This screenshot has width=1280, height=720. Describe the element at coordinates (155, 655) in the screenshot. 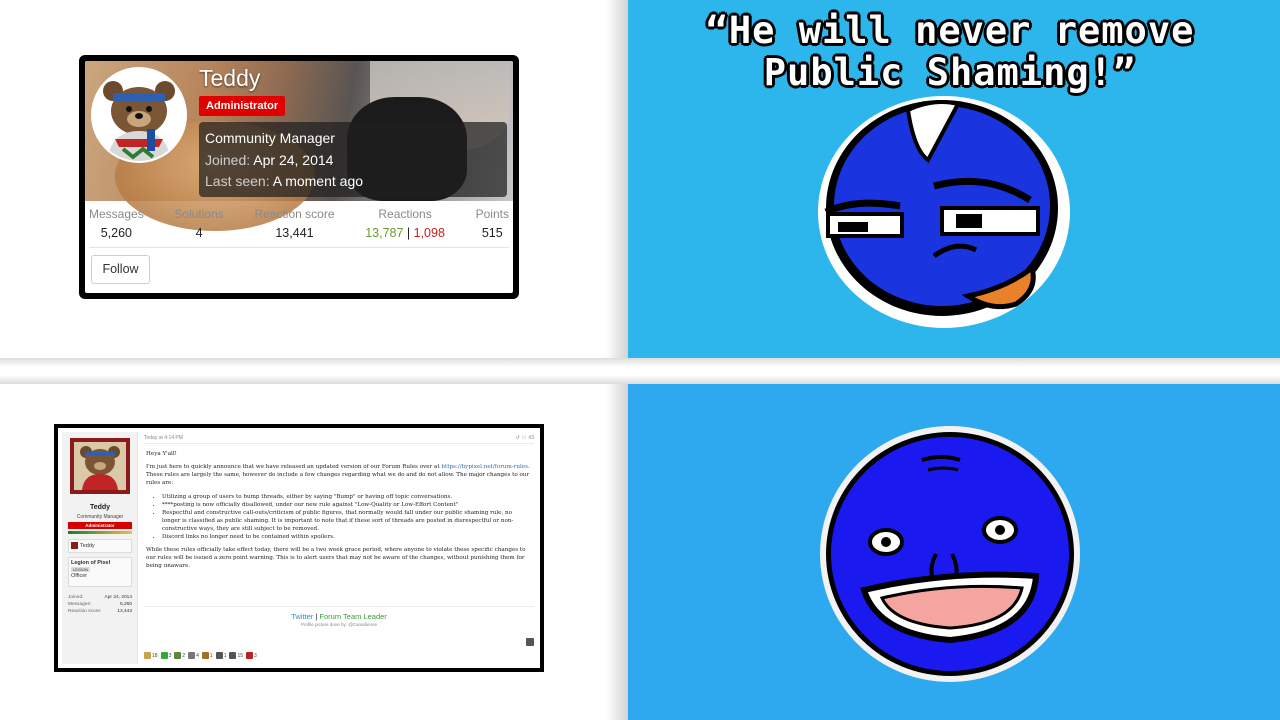

I see `reaction-count: 18` at that location.